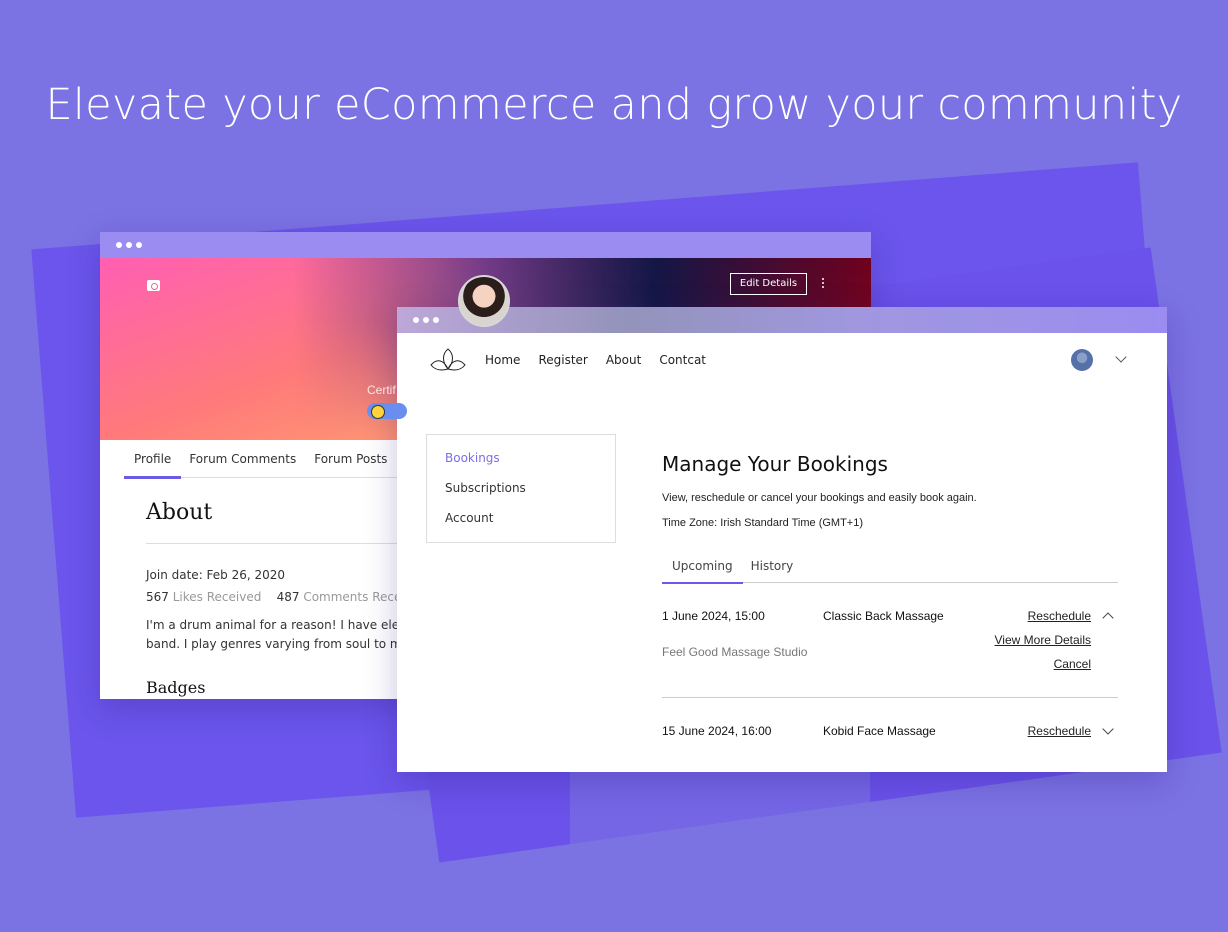 This screenshot has width=1228, height=932. What do you see at coordinates (682, 360) in the screenshot?
I see `nav-contact: Contcat` at bounding box center [682, 360].